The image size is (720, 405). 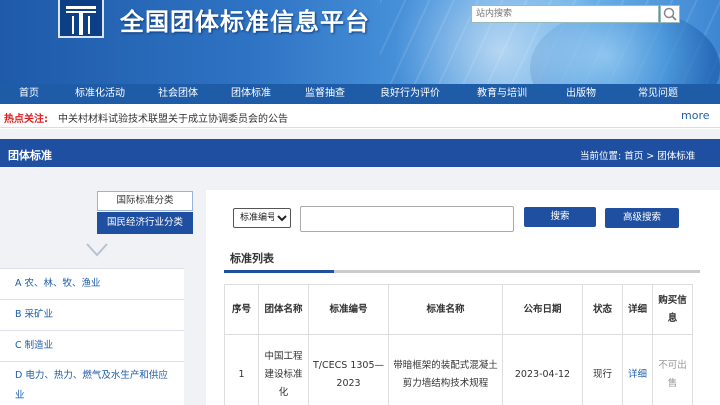 What do you see at coordinates (542, 309) in the screenshot?
I see `column-header-date: 公布日期` at bounding box center [542, 309].